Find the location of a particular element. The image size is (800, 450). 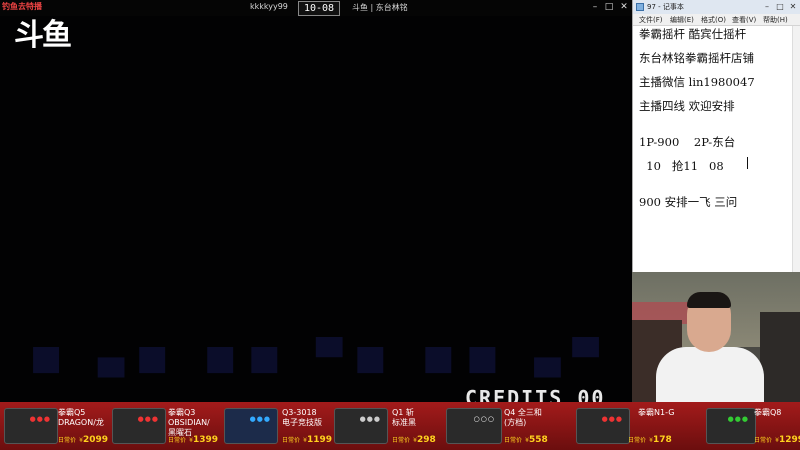

menu-view: 查看(V) is located at coordinates (744, 20).